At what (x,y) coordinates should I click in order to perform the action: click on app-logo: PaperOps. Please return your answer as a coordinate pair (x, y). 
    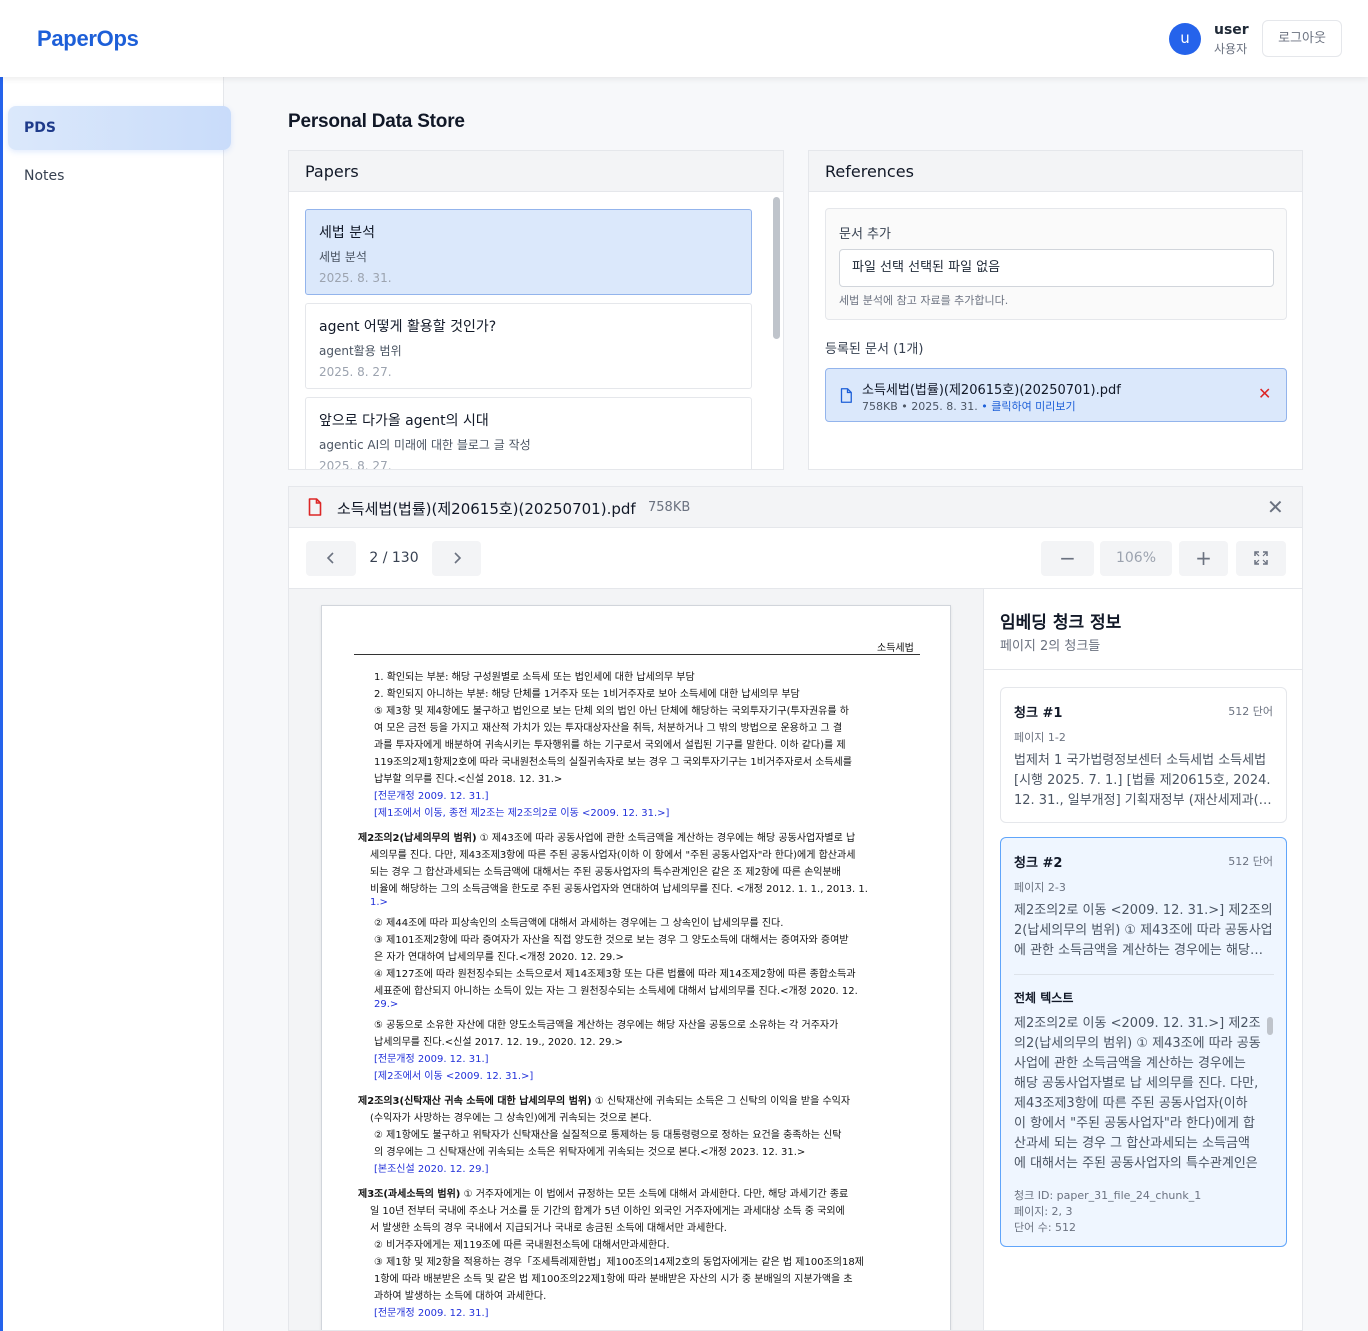
    Looking at the image, I should click on (88, 39).